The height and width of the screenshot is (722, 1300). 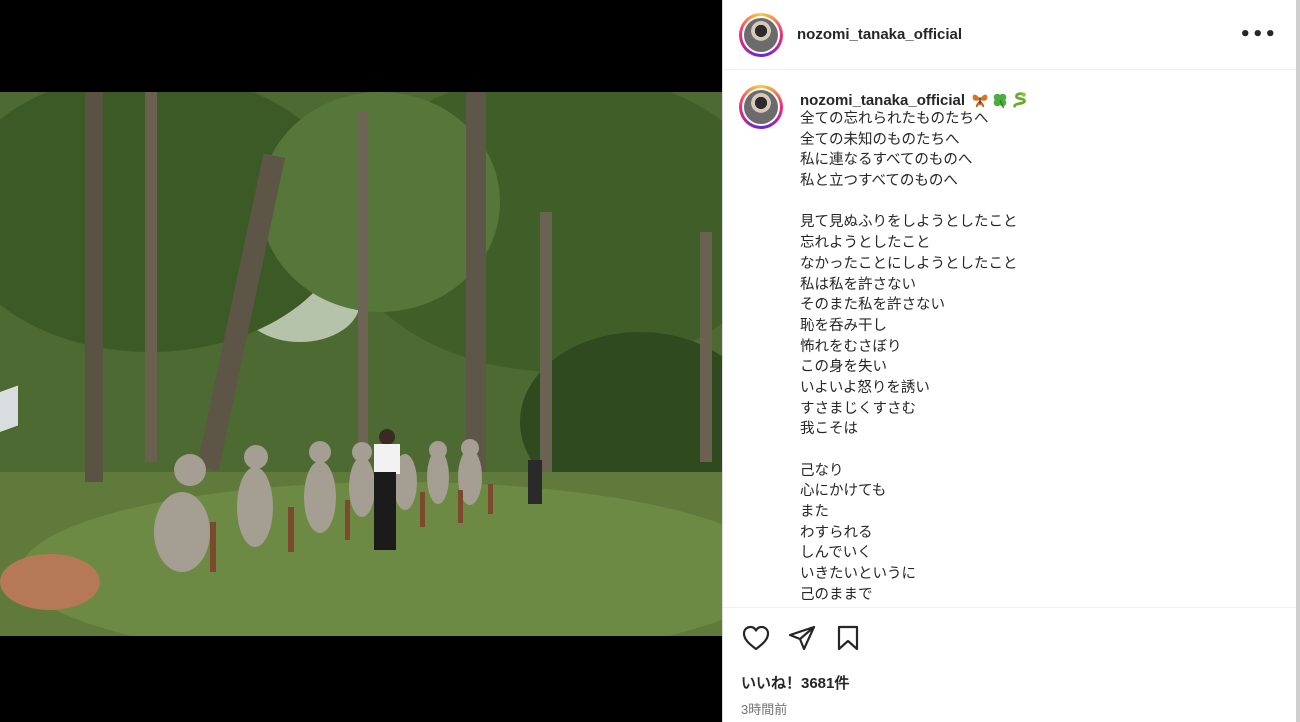 I want to click on caption-line: 忘れようとしたこと, so click(x=865, y=243).